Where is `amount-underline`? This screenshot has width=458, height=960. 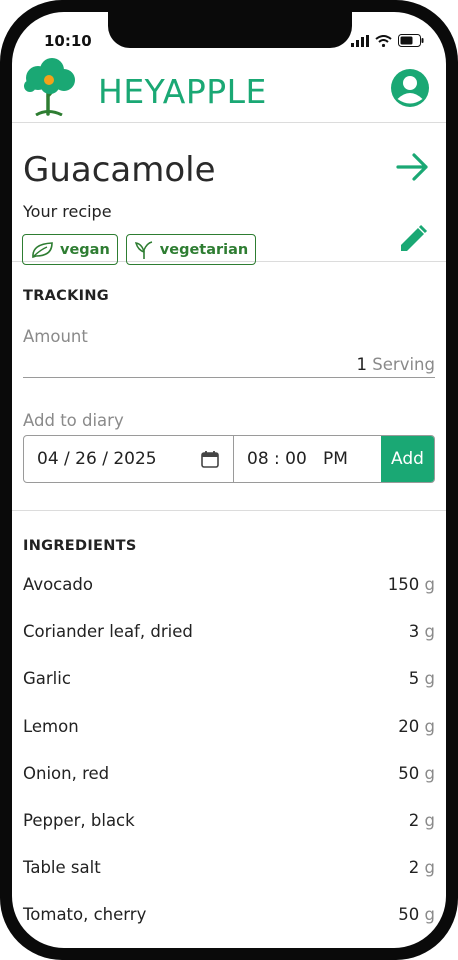
amount-underline is located at coordinates (229, 377).